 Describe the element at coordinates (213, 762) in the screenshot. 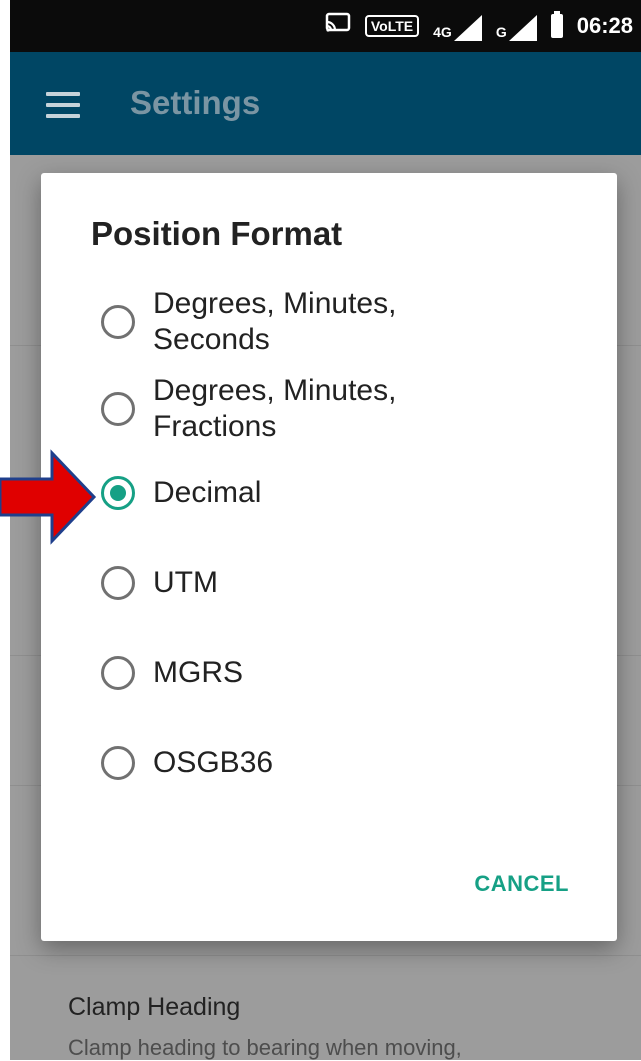

I see `radio-option-label: OSGB36` at that location.